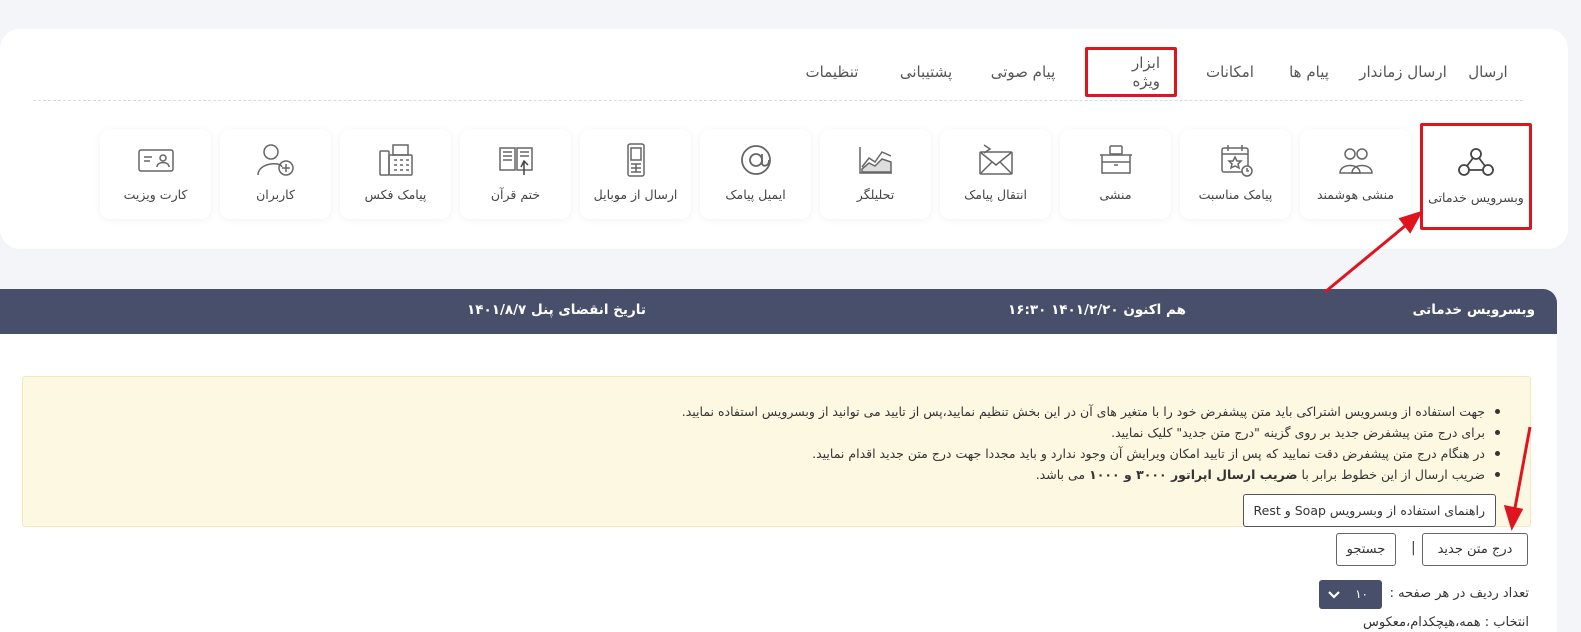  Describe the element at coordinates (832, 72) in the screenshot. I see `nav-settings: تنظیمات` at that location.